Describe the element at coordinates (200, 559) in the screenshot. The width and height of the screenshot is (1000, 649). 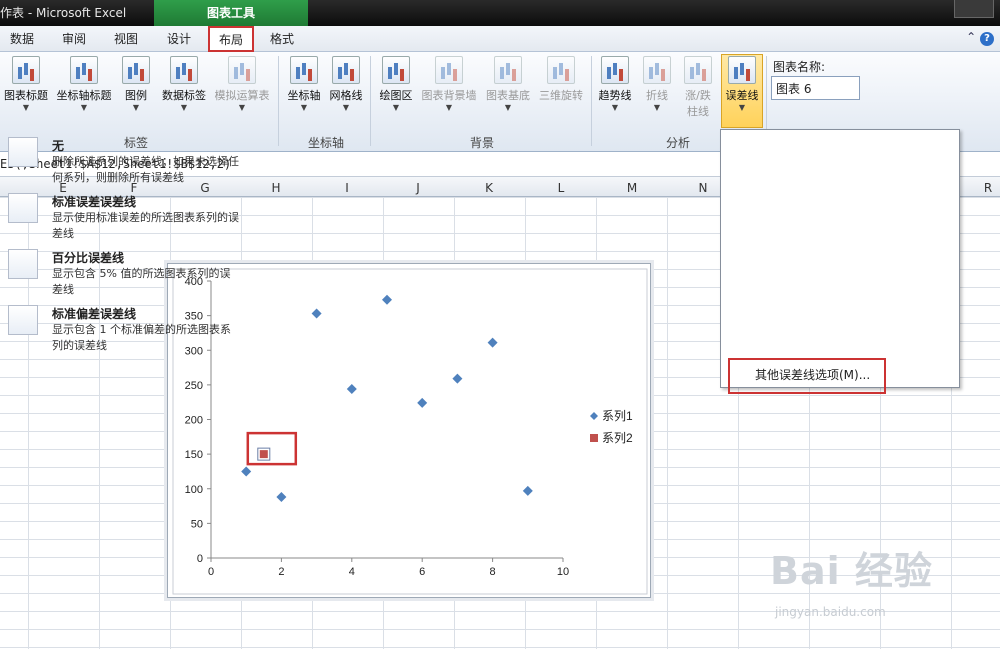
I see `y-tick-label: 0` at that location.